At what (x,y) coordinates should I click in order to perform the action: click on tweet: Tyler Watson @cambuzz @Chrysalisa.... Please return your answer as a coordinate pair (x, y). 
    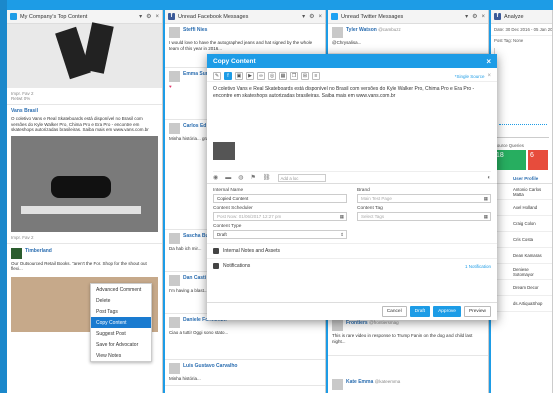
    Looking at the image, I should click on (408, 39).